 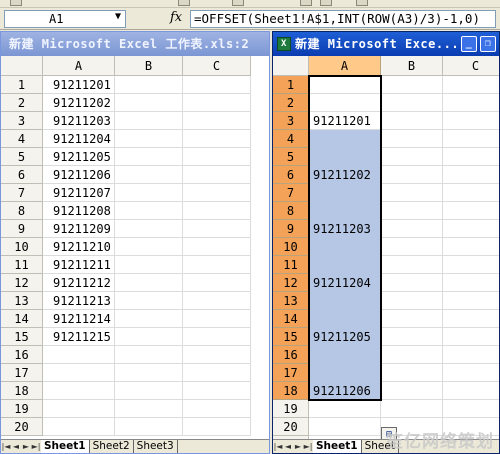 What do you see at coordinates (291, 175) in the screenshot?
I see `row-header: 6` at bounding box center [291, 175].